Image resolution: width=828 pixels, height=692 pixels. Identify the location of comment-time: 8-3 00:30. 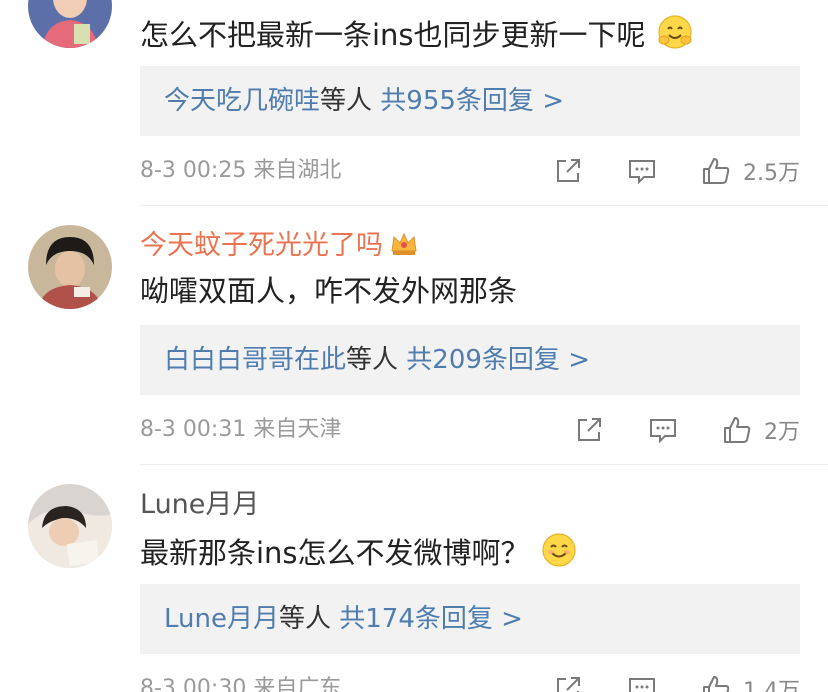
(193, 684).